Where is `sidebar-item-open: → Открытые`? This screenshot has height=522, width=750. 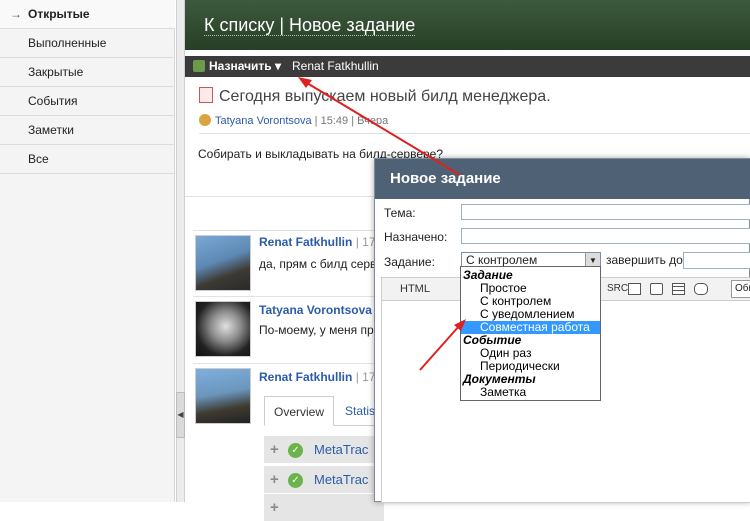 sidebar-item-open: → Открытые is located at coordinates (87, 14).